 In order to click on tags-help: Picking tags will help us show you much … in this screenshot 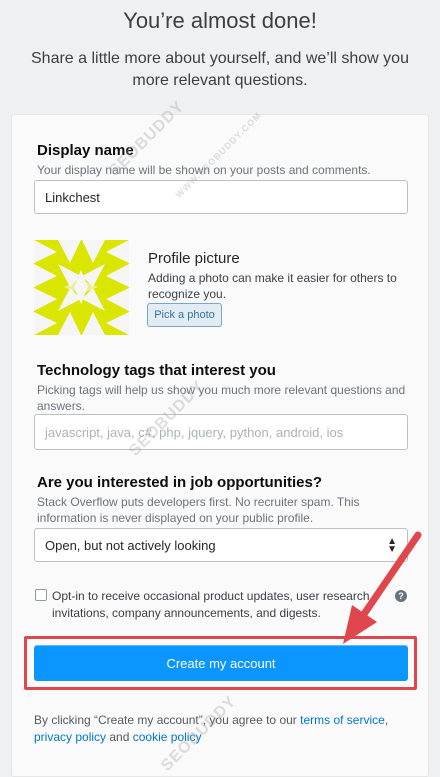, I will do `click(221, 398)`.